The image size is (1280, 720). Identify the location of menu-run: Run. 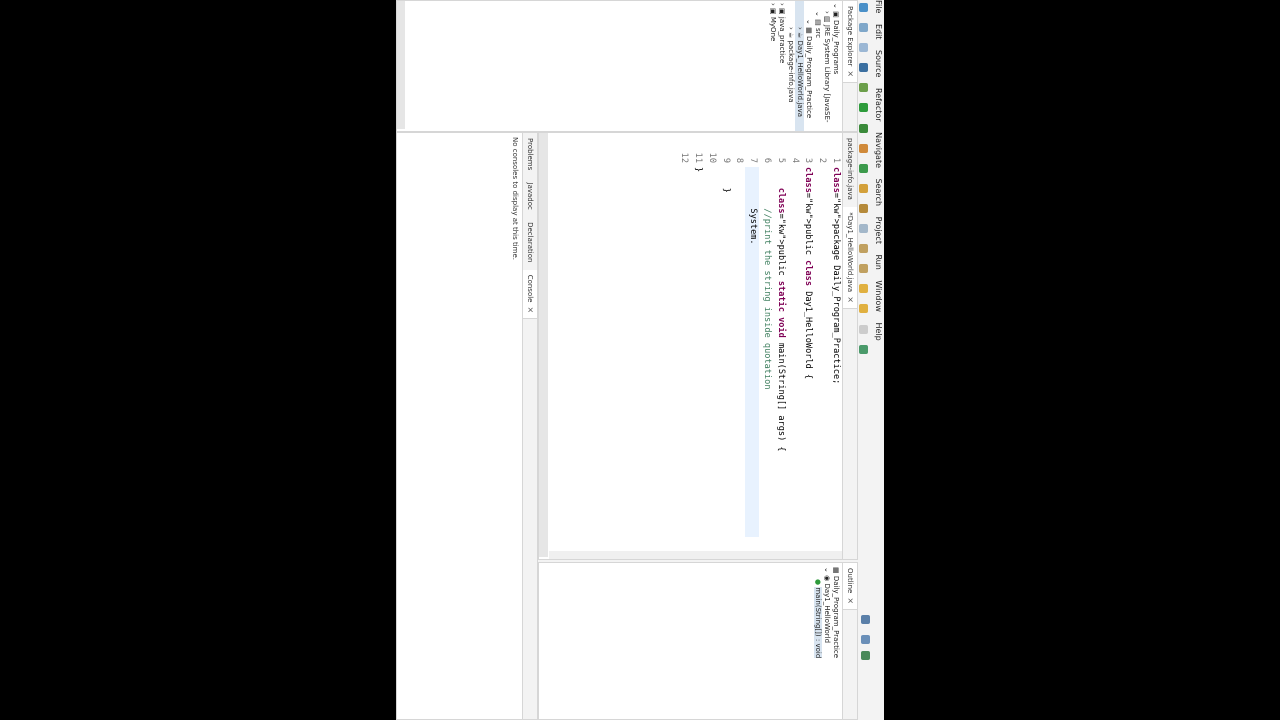
(878, 262).